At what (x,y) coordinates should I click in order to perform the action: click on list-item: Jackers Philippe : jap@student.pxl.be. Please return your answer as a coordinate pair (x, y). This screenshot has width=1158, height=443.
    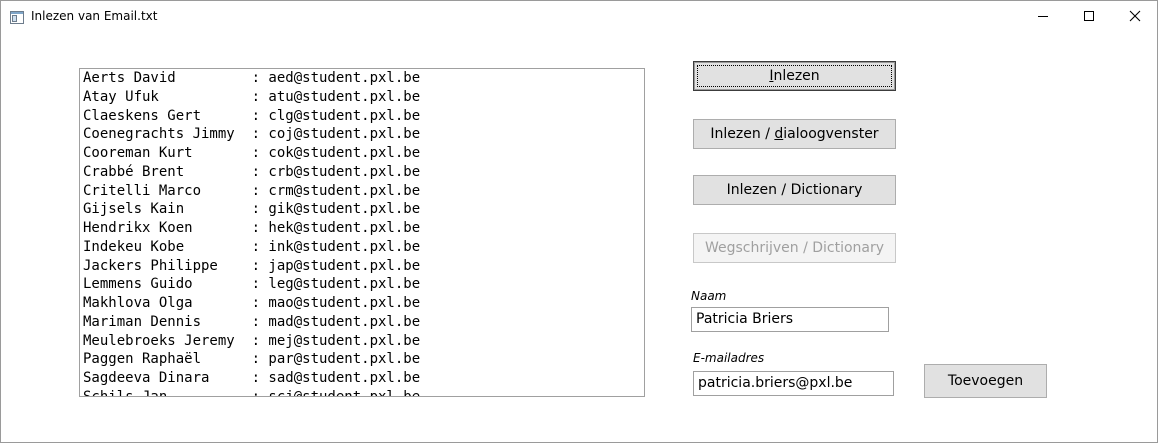
    Looking at the image, I should click on (251, 266).